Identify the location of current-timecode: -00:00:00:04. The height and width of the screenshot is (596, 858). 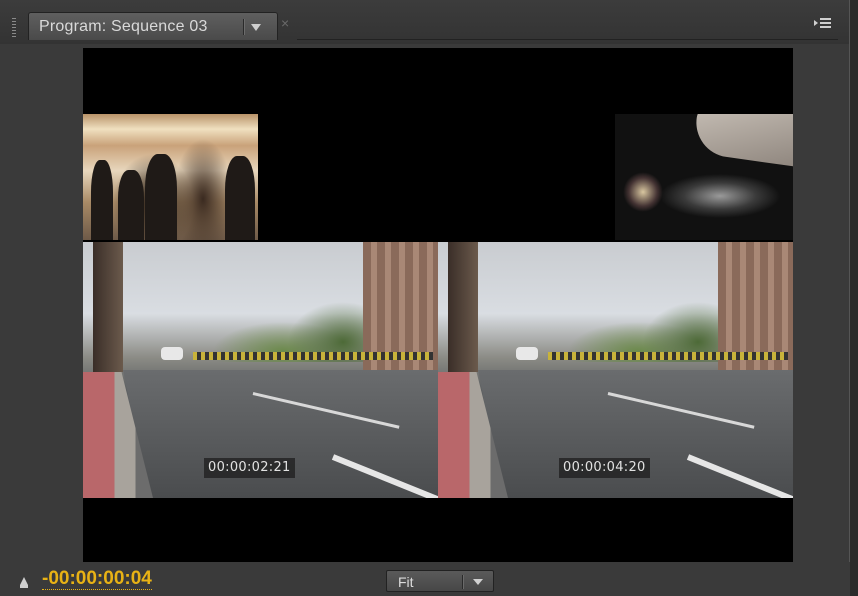
(97, 579).